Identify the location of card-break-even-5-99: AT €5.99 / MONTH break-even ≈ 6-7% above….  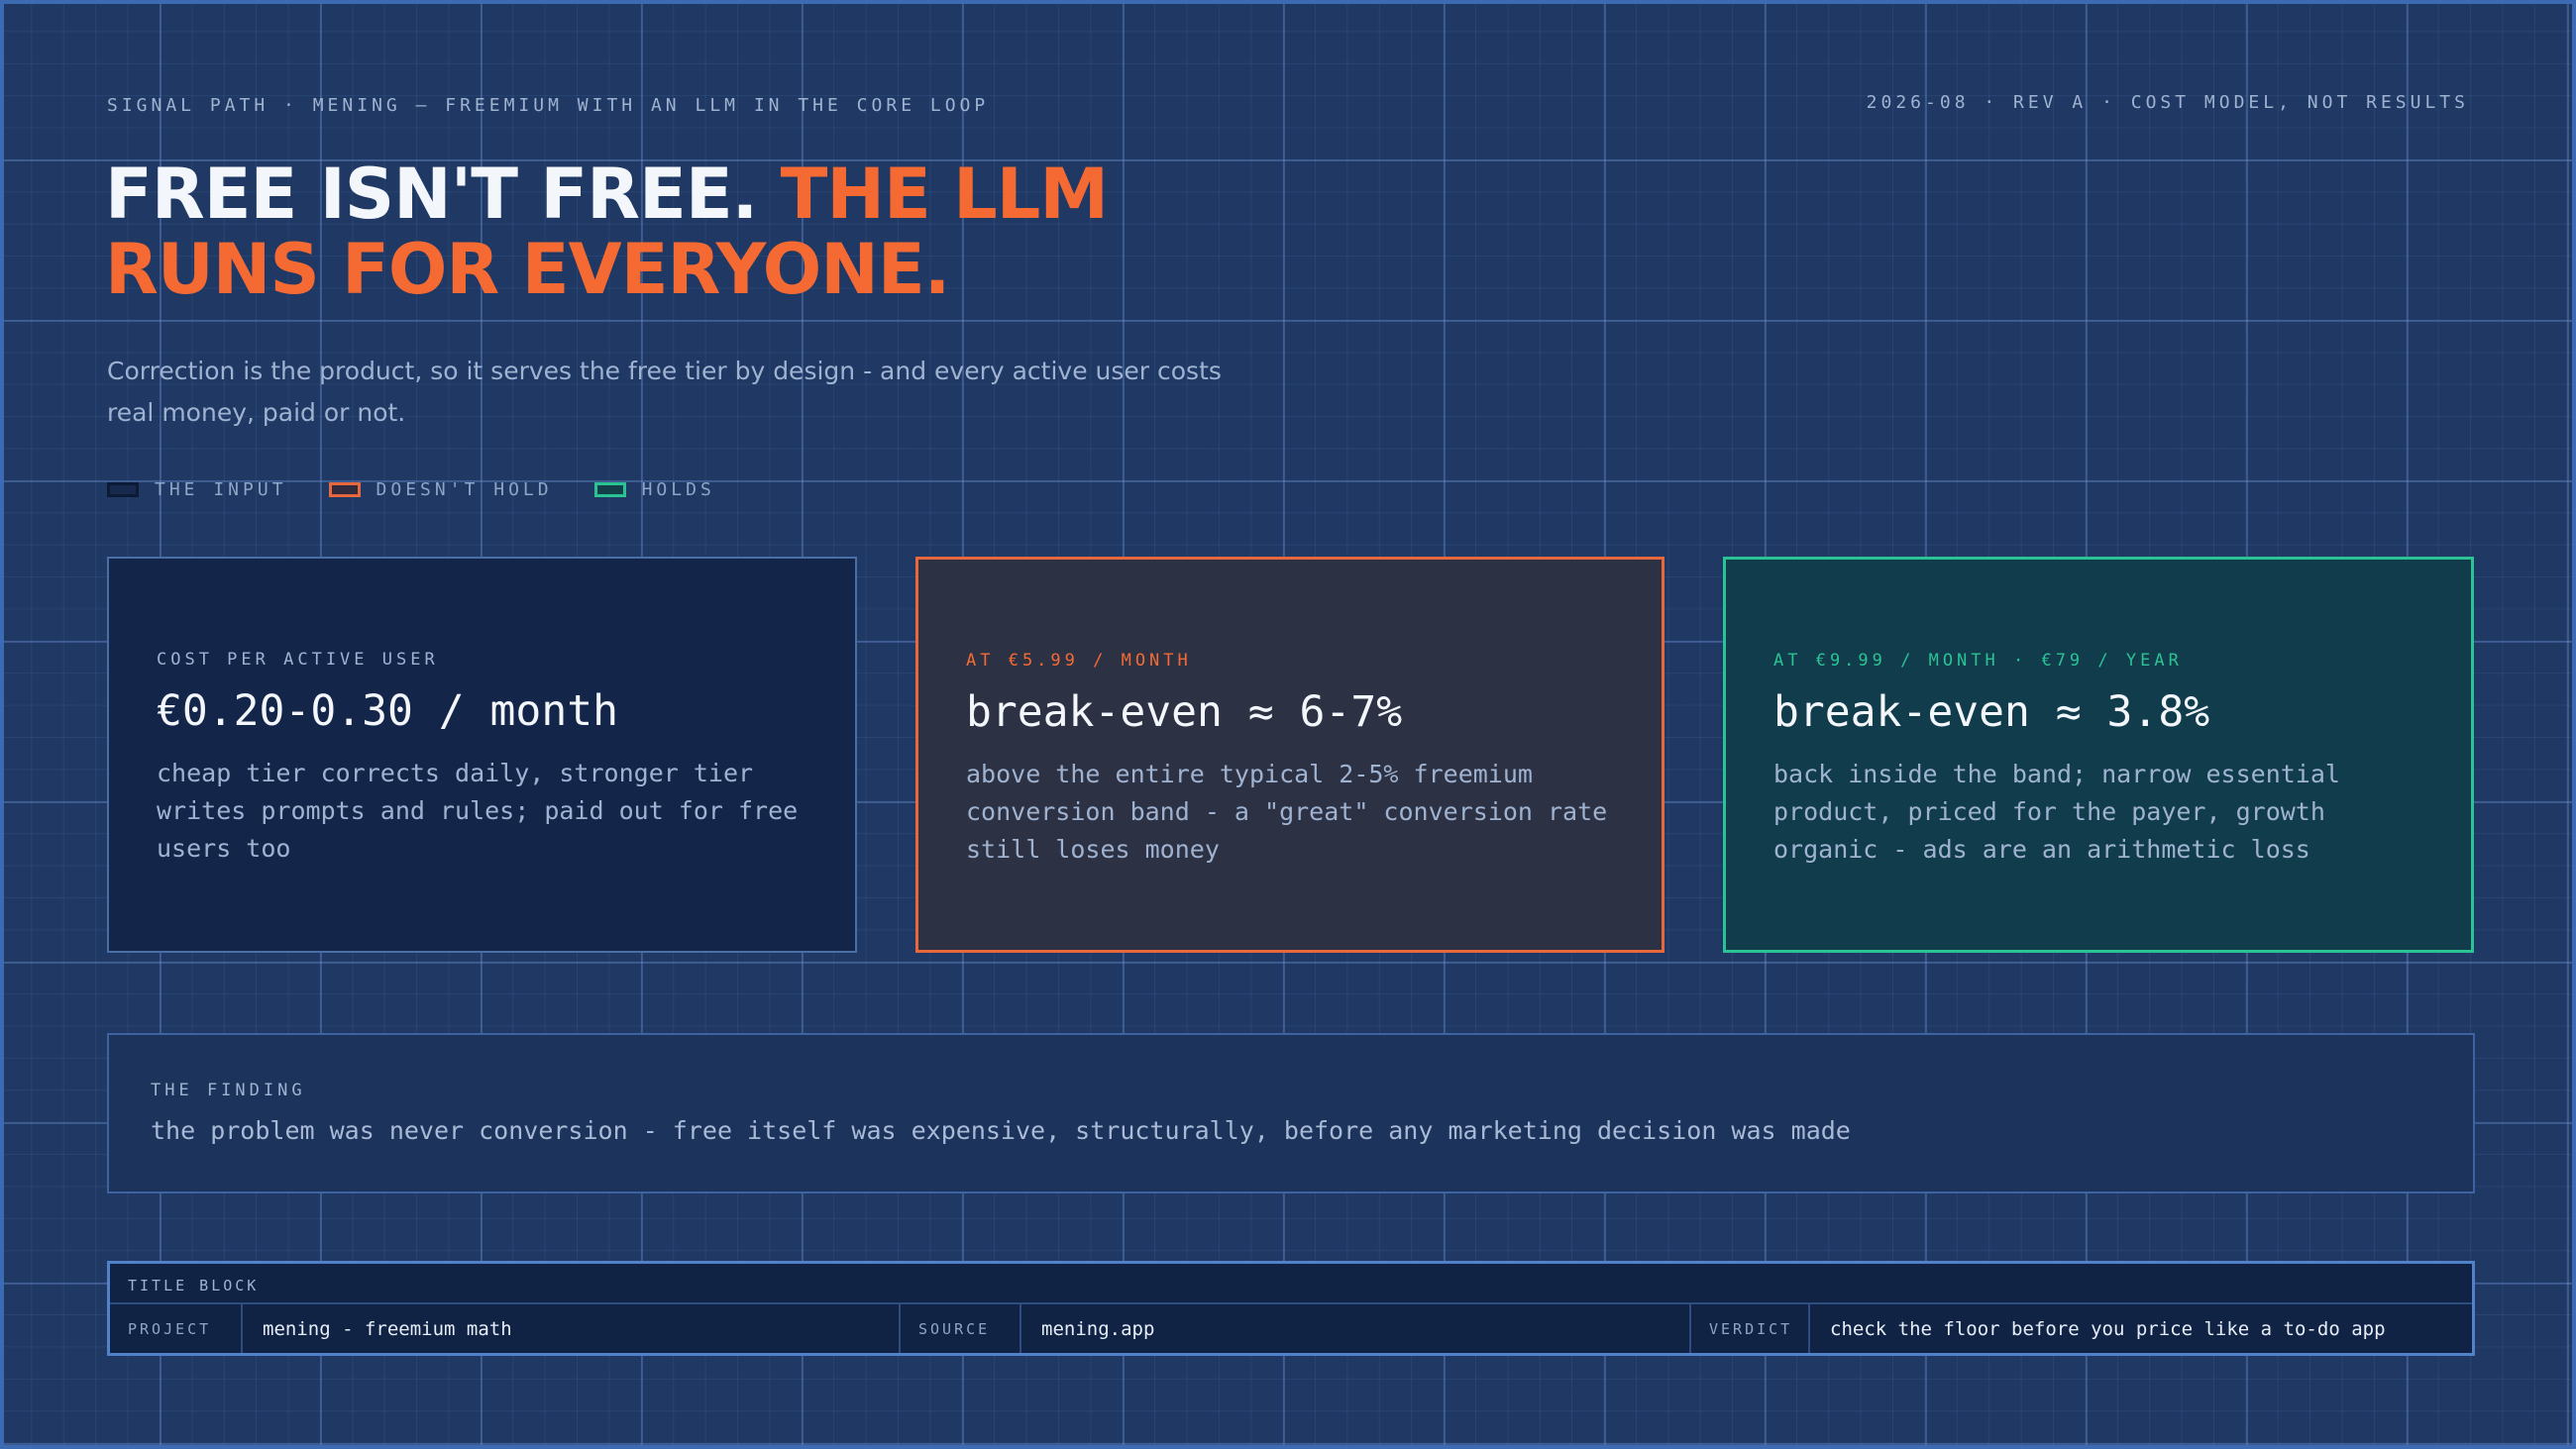
(1290, 755).